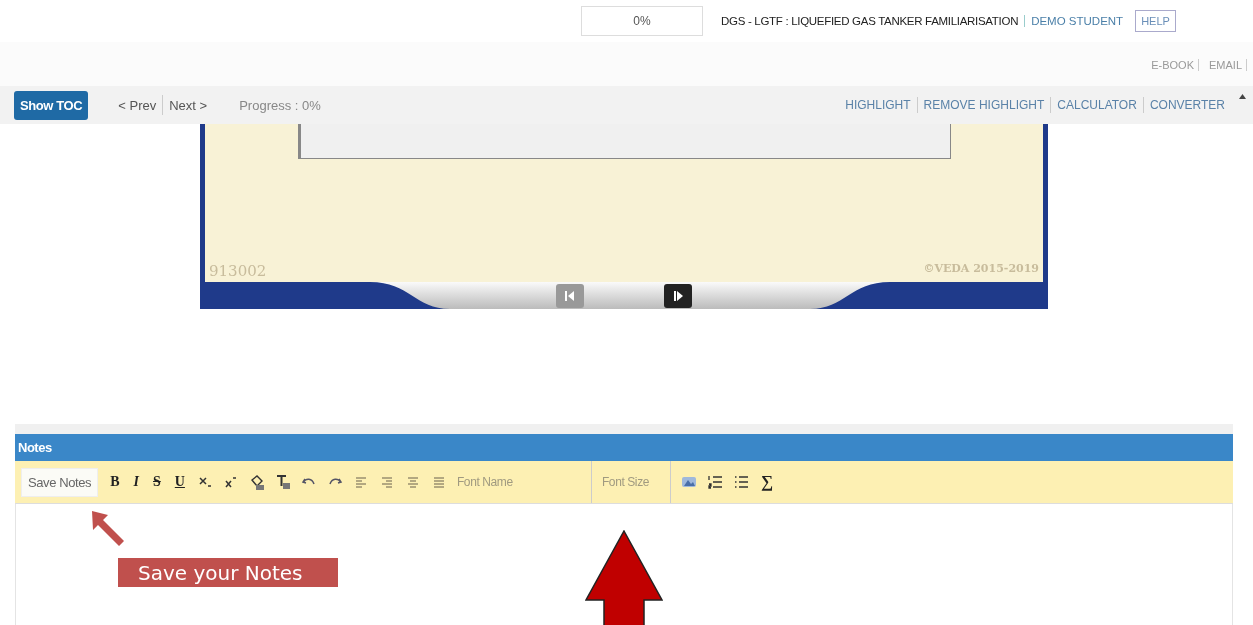 Image resolution: width=1253 pixels, height=625 pixels. Describe the element at coordinates (228, 572) in the screenshot. I see `callout-tooltip: Save your Notes` at that location.